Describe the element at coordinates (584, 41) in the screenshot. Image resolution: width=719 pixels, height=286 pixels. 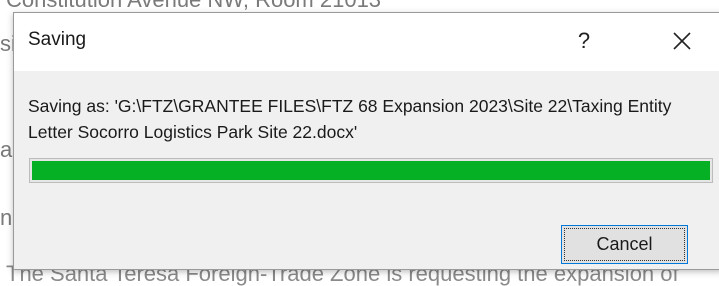
I see `help-button: ?` at that location.